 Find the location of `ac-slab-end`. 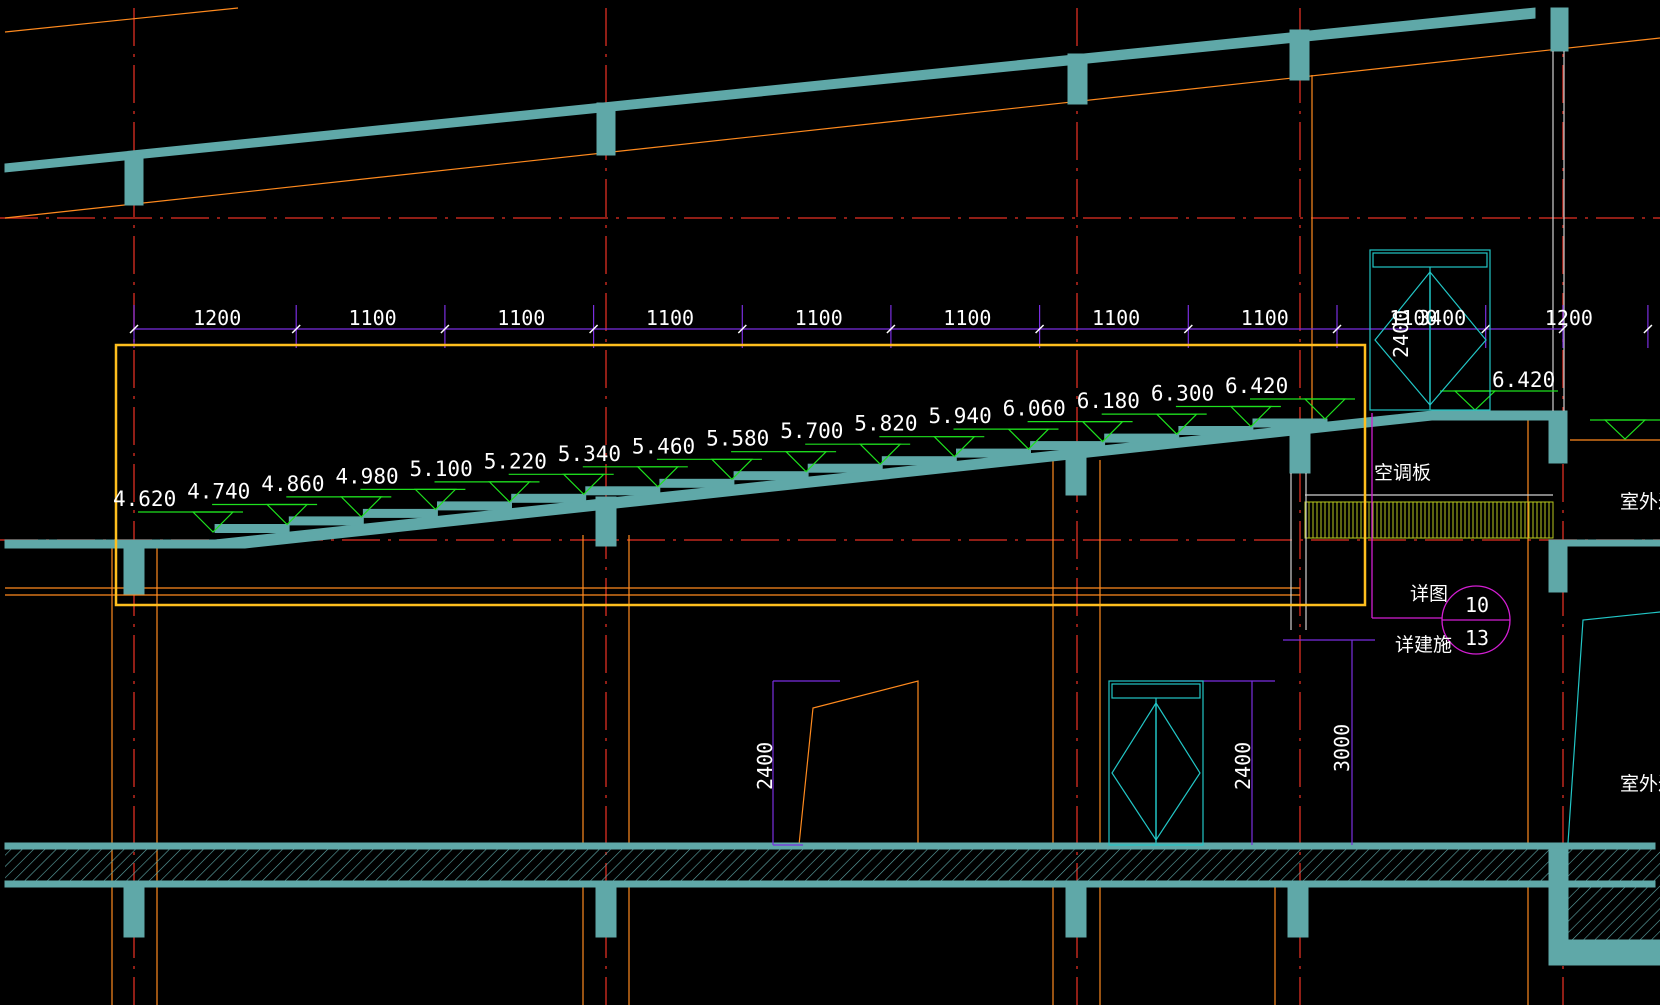

ac-slab-end is located at coordinates (1558, 566).